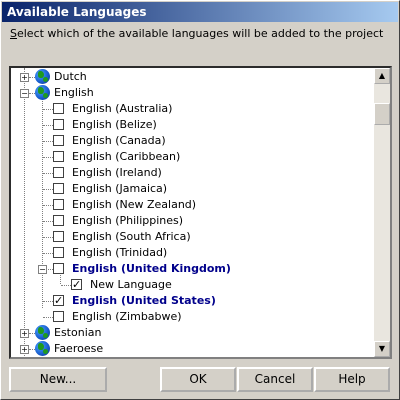  Describe the element at coordinates (79, 348) in the screenshot. I see `tree-item-label: Faeroese` at that location.